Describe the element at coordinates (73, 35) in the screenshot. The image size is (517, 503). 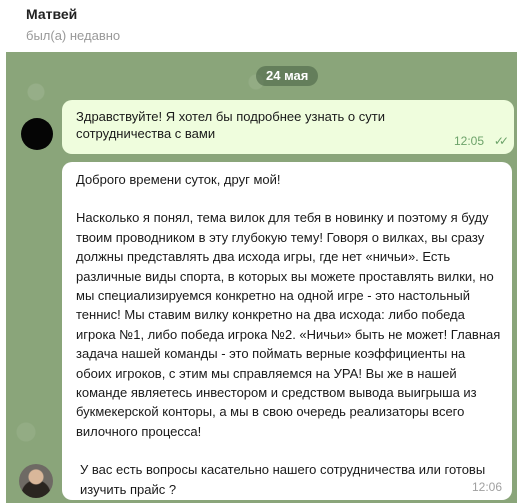
I see `contact-status: был(а) недавно` at that location.